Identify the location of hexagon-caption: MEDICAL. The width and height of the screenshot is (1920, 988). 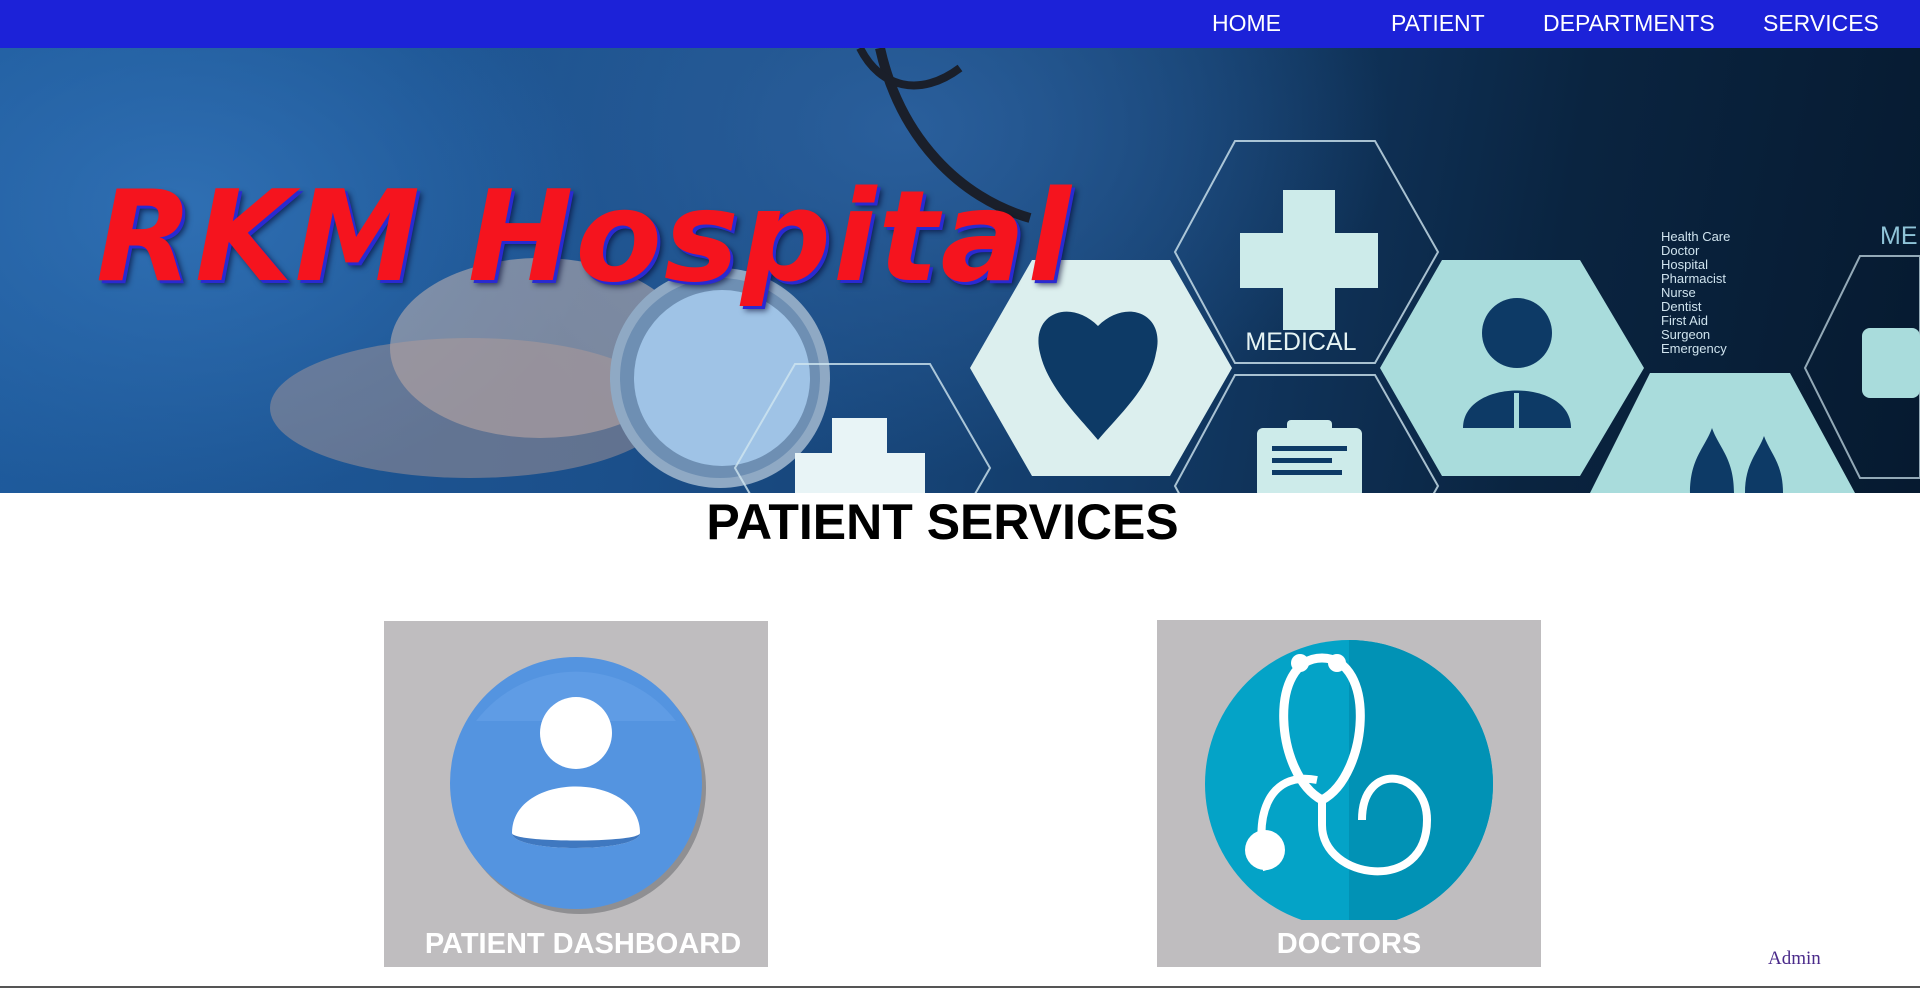
(1300, 342).